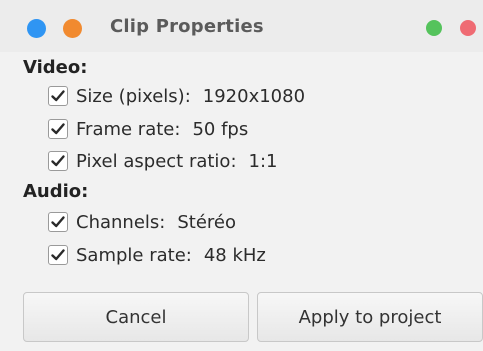  I want to click on channels-value: Stéréo, so click(206, 222).